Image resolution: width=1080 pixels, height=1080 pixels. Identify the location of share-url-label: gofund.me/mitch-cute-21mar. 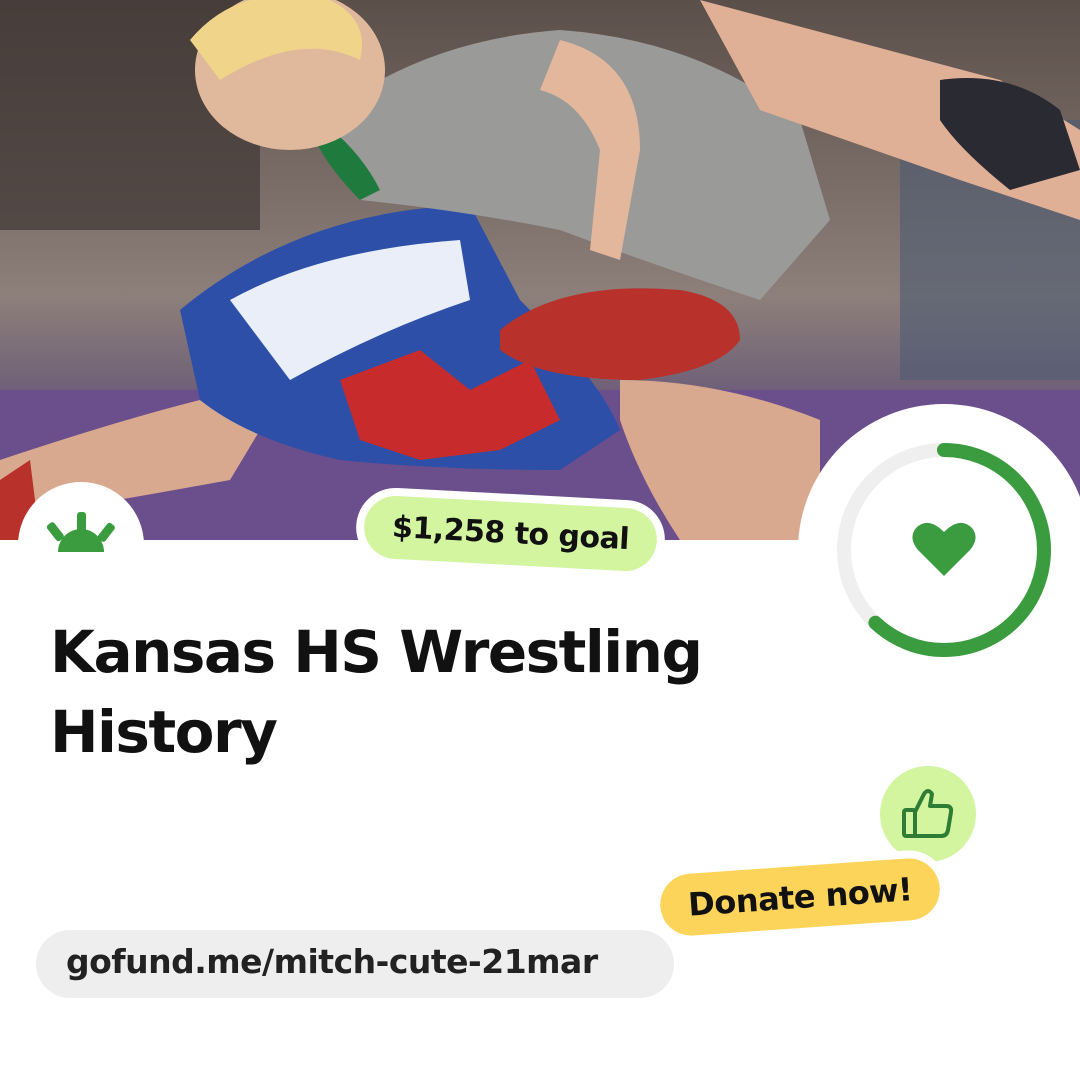
(332, 961).